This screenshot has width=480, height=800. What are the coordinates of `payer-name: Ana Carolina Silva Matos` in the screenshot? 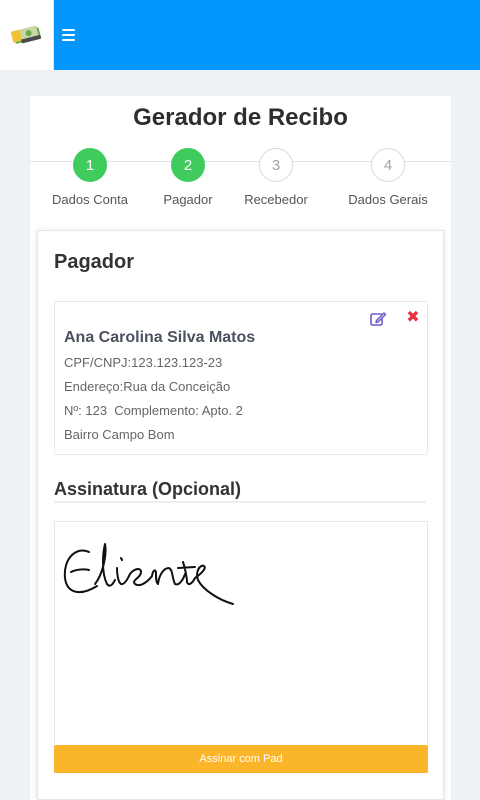 It's located at (160, 337).